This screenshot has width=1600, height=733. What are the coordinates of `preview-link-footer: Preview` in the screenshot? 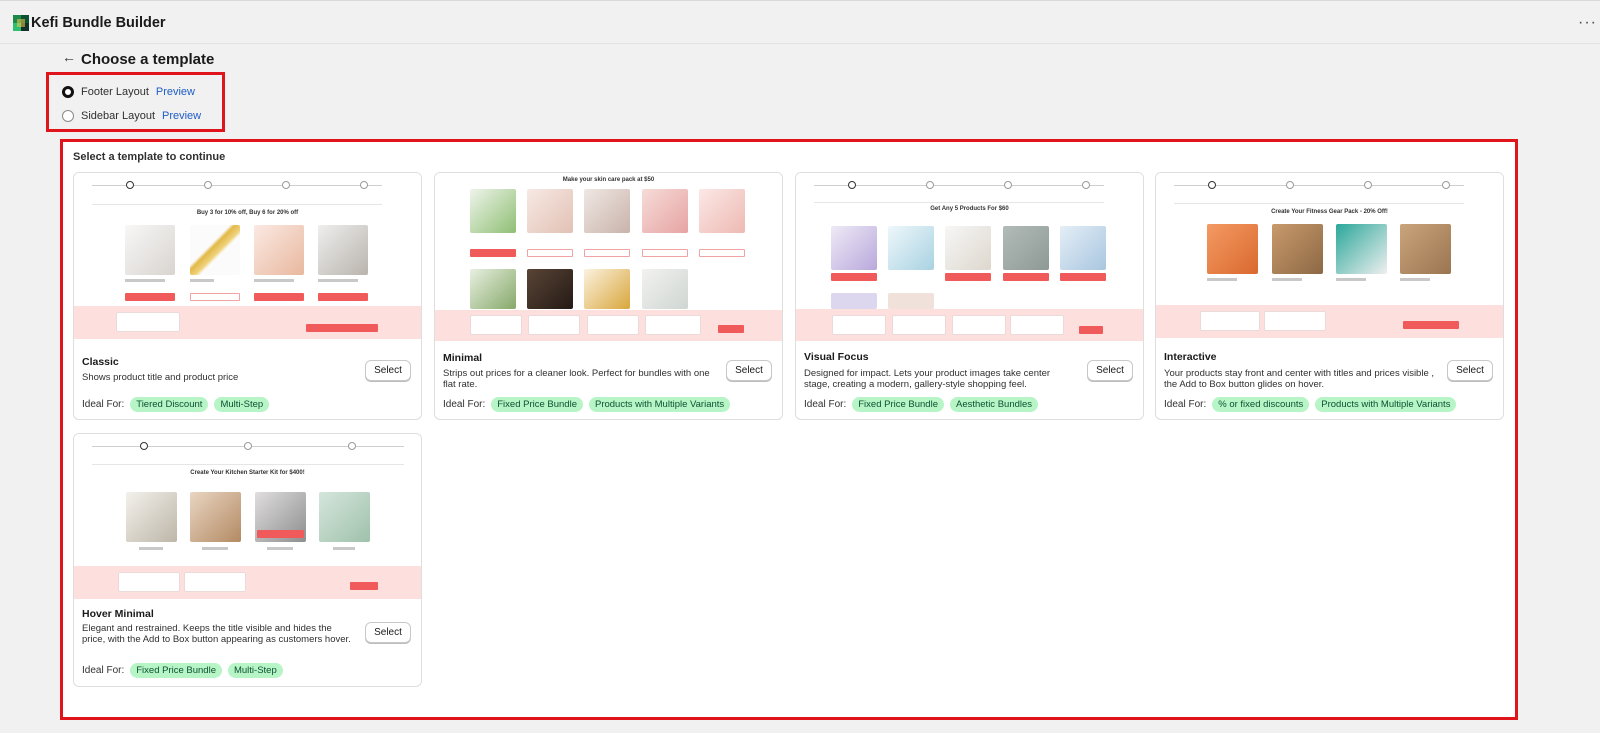 It's located at (175, 92).